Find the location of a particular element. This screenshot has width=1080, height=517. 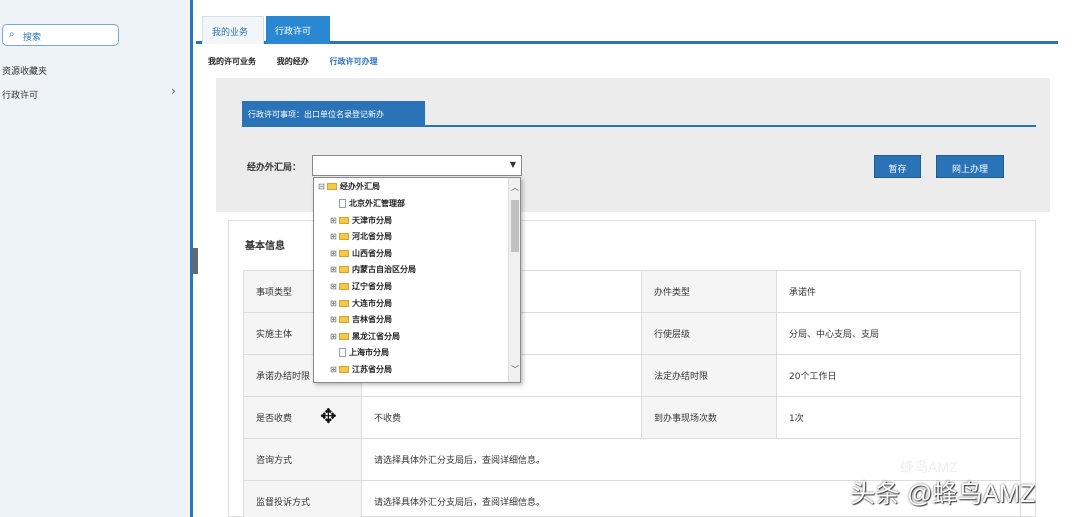

scroll-down-icon: ﹀ is located at coordinates (515, 369).